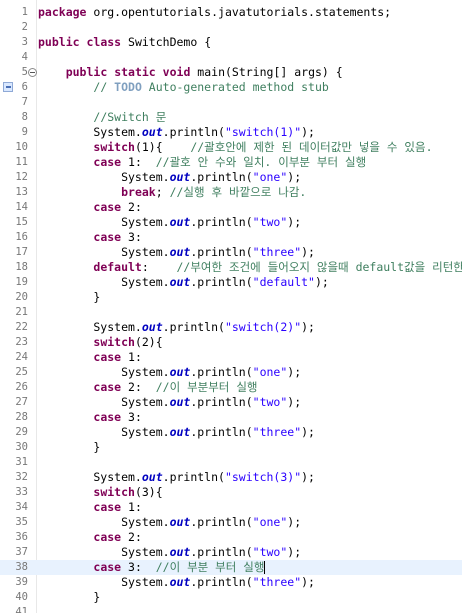 This screenshot has width=462, height=613. What do you see at coordinates (231, 507) in the screenshot?
I see `code-line: 34 case 1:` at bounding box center [231, 507].